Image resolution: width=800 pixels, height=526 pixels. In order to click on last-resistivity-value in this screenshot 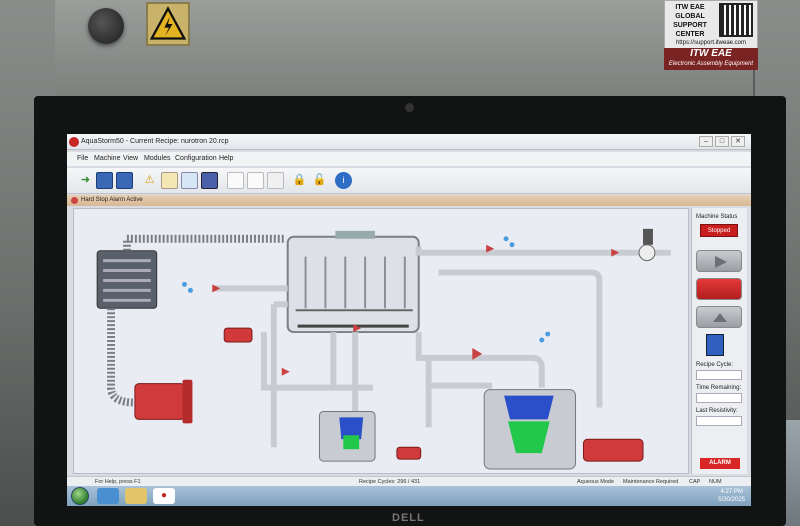, I will do `click(719, 421)`.